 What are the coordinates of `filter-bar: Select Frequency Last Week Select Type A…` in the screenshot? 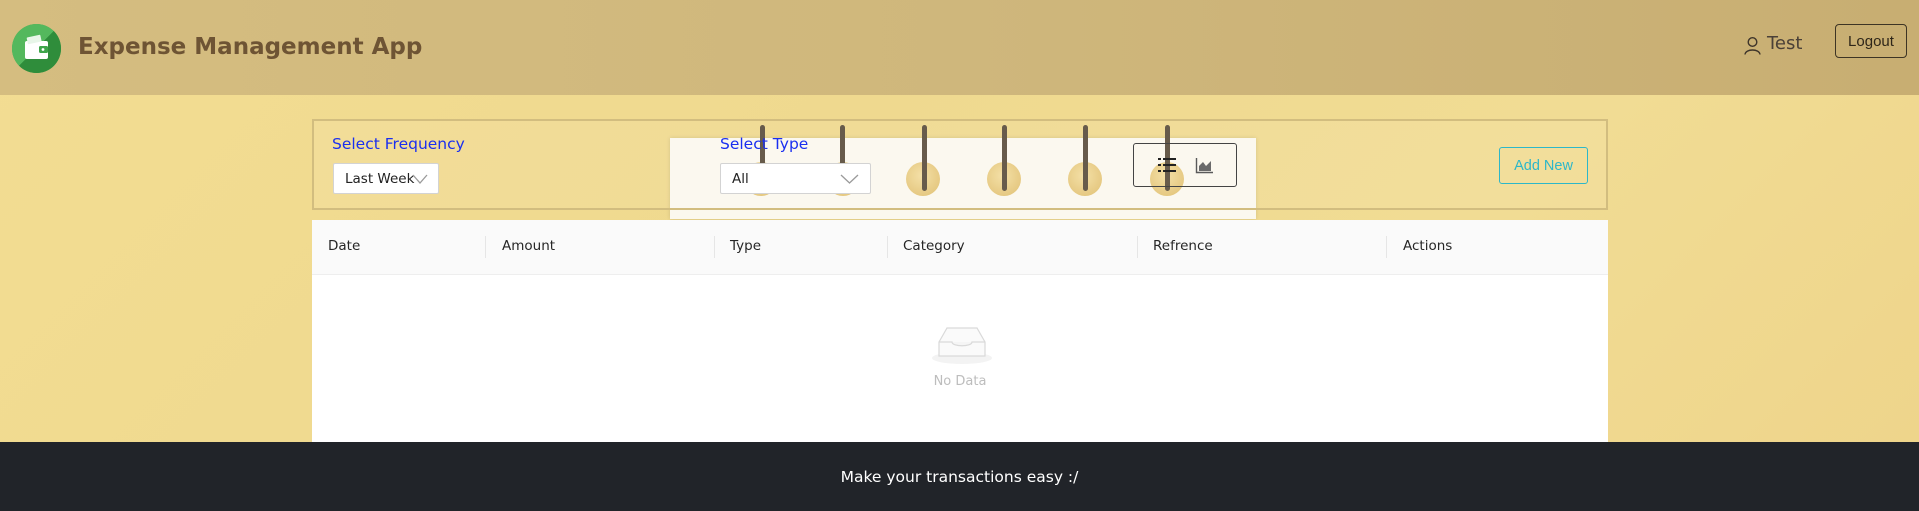 It's located at (960, 164).